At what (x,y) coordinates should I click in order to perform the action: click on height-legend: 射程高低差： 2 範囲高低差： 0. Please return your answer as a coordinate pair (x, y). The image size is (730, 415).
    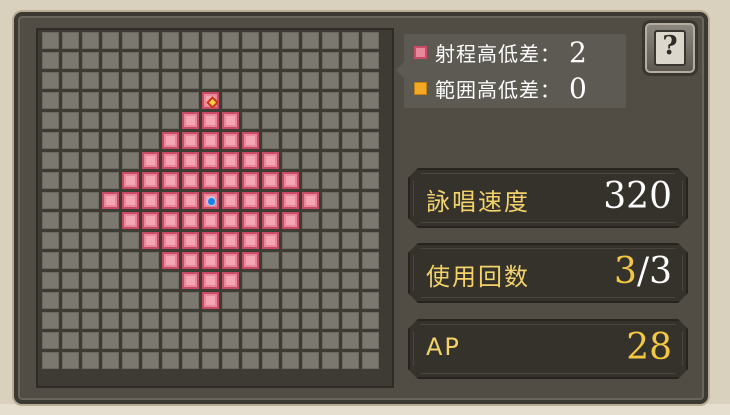
    Looking at the image, I should click on (511, 71).